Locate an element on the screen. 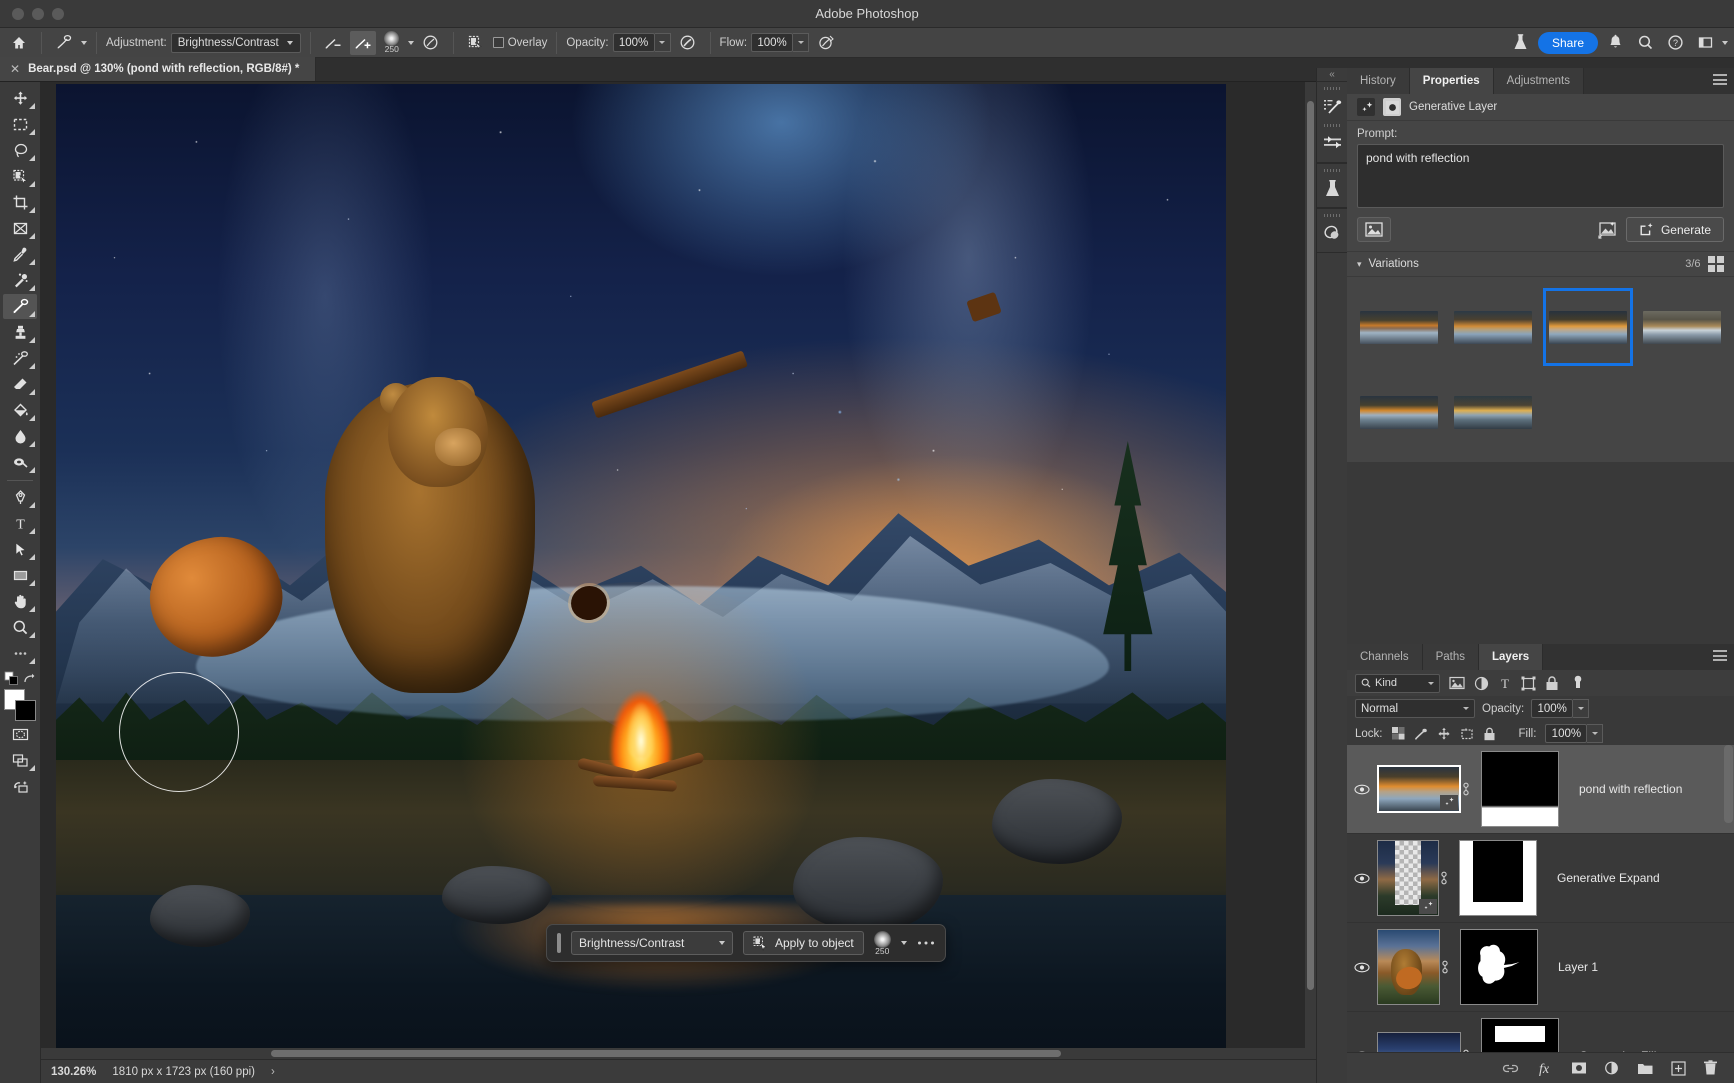 This screenshot has height=1083, width=1734. generate-button: Generate is located at coordinates (1674, 229).